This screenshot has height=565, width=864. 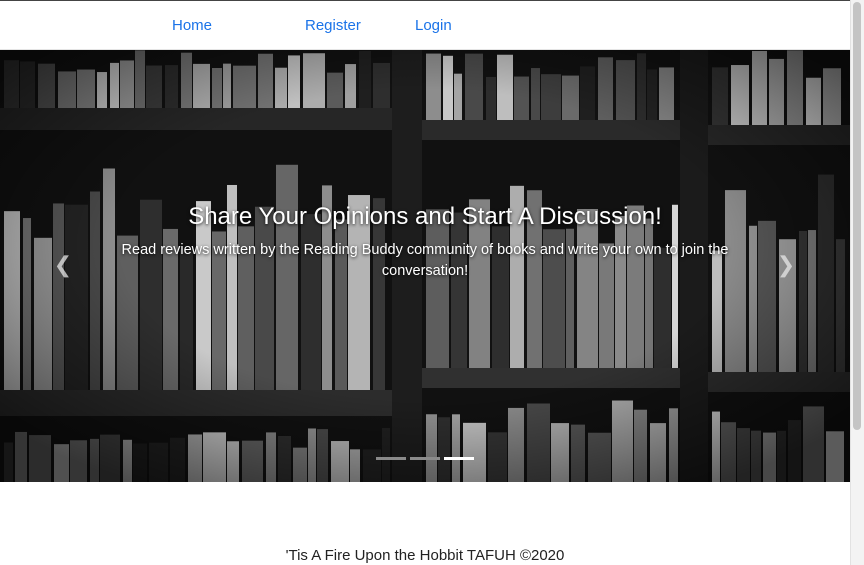 I want to click on carousel-indicators, so click(x=425, y=458).